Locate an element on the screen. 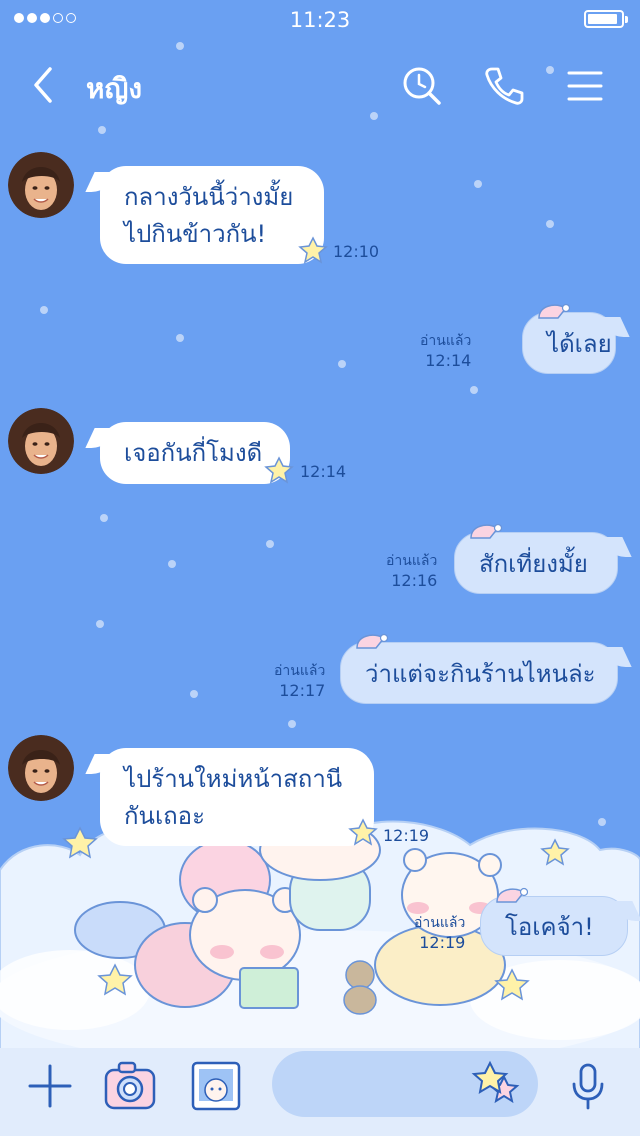  message-text: ได้เลย is located at coordinates (579, 344).